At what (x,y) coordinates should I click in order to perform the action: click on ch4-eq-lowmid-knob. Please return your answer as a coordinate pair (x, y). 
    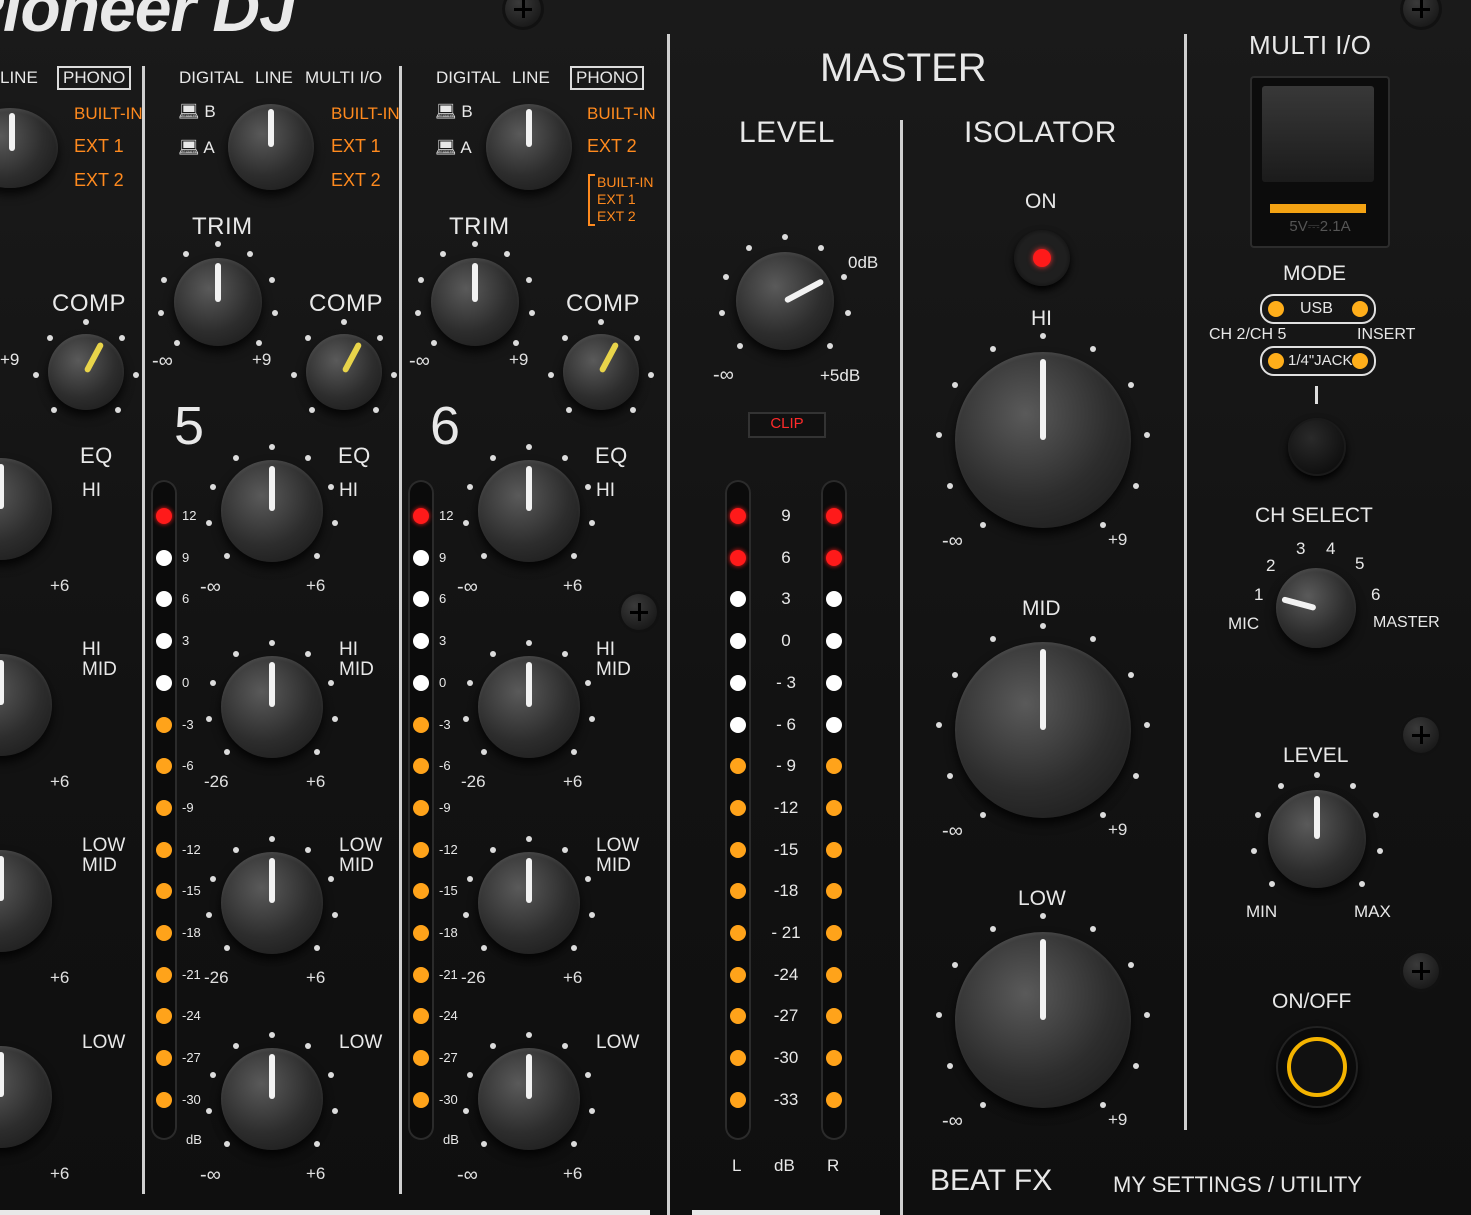
    Looking at the image, I should click on (26, 901).